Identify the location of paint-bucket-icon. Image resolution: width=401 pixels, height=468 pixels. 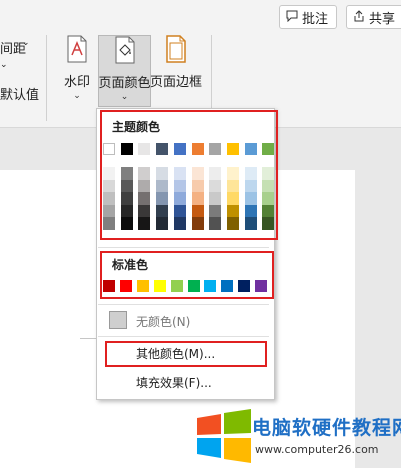
(125, 52).